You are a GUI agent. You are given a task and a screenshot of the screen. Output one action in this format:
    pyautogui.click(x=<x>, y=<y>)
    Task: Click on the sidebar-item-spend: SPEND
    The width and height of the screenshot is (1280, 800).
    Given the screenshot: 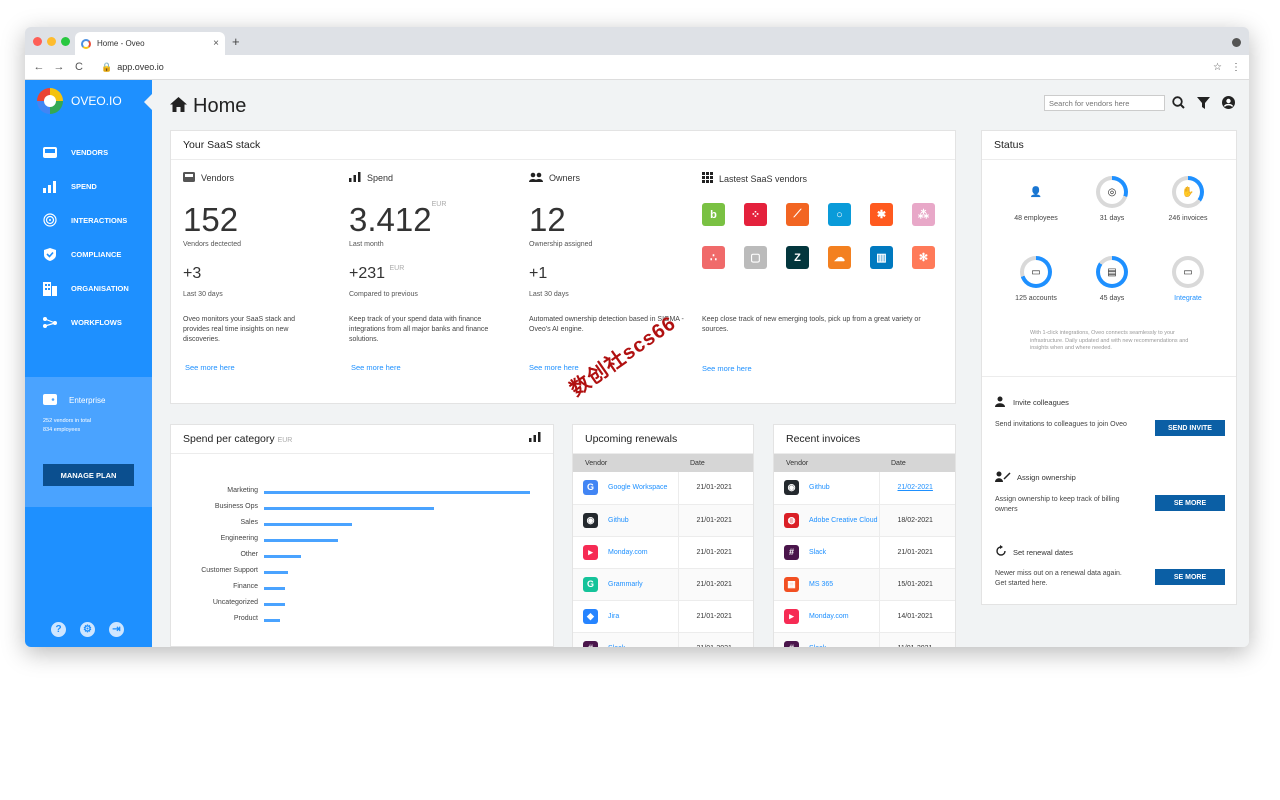 What is the action you would take?
    pyautogui.click(x=85, y=186)
    